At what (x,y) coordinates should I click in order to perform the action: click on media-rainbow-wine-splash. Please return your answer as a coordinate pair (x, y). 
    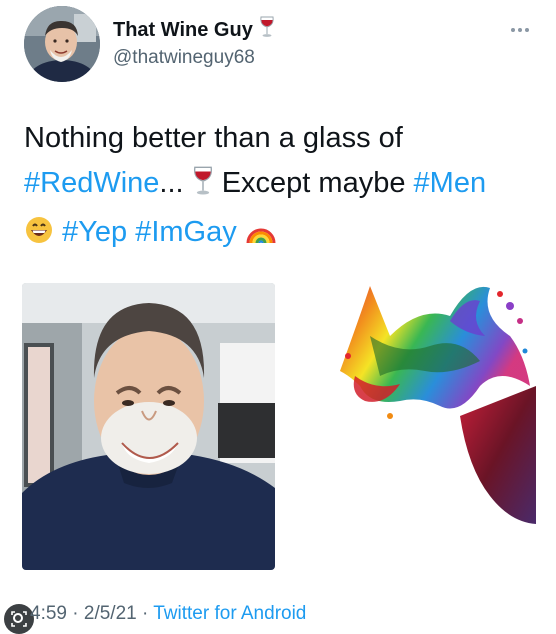
    Looking at the image, I should click on (435, 401).